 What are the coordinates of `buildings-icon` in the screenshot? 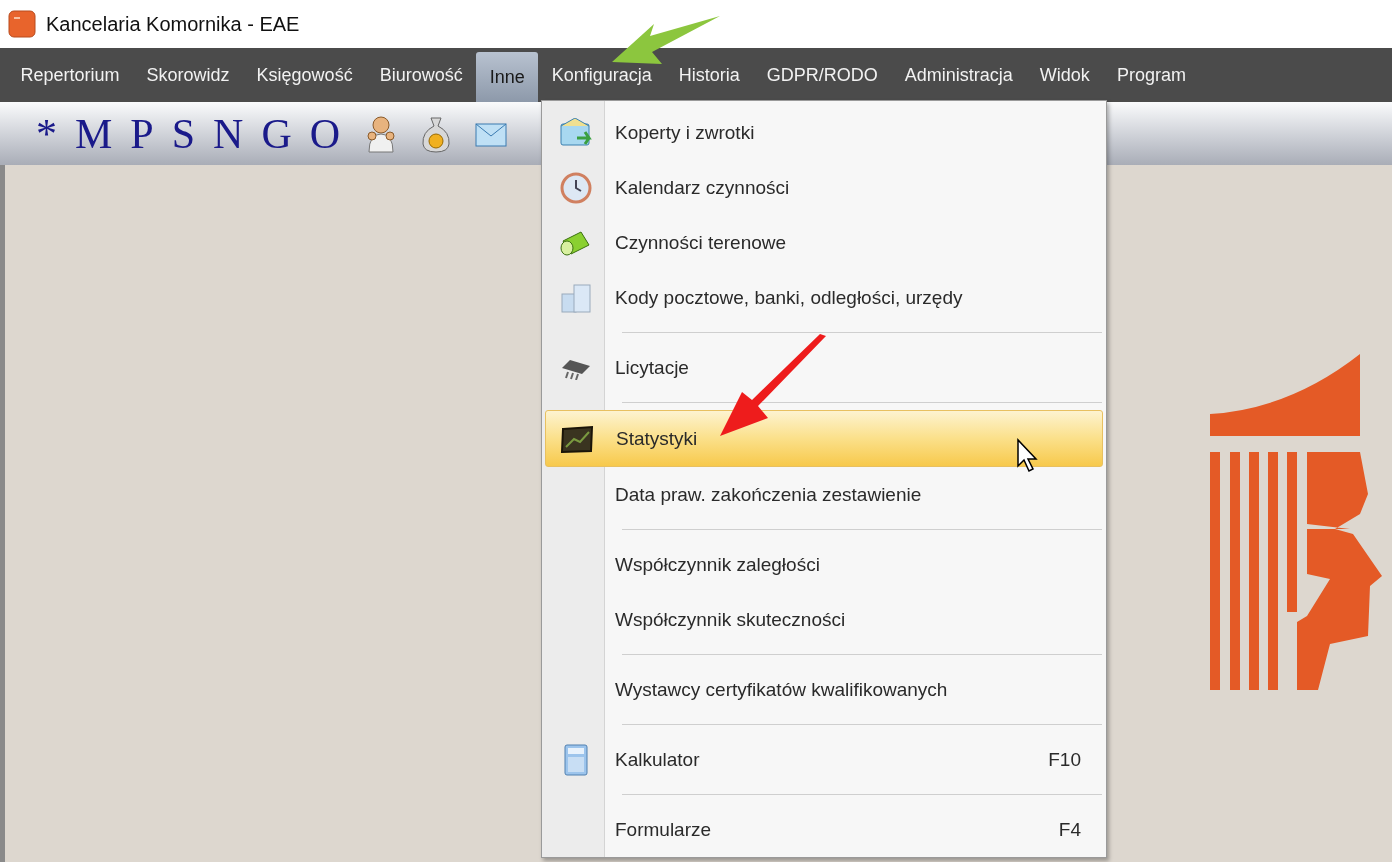 It's located at (576, 297).